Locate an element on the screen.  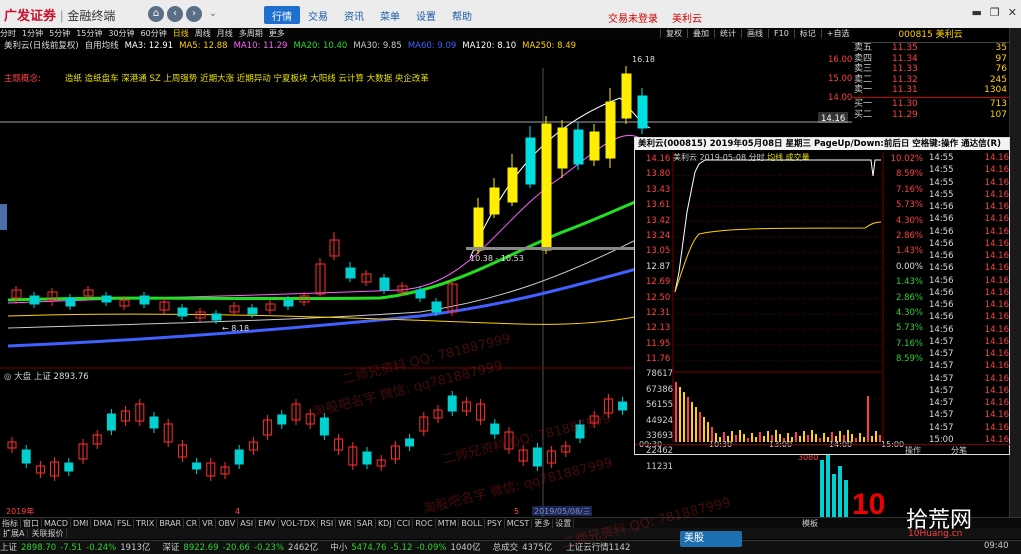
bottom-tab-1: 关联报价 is located at coordinates (48, 533).